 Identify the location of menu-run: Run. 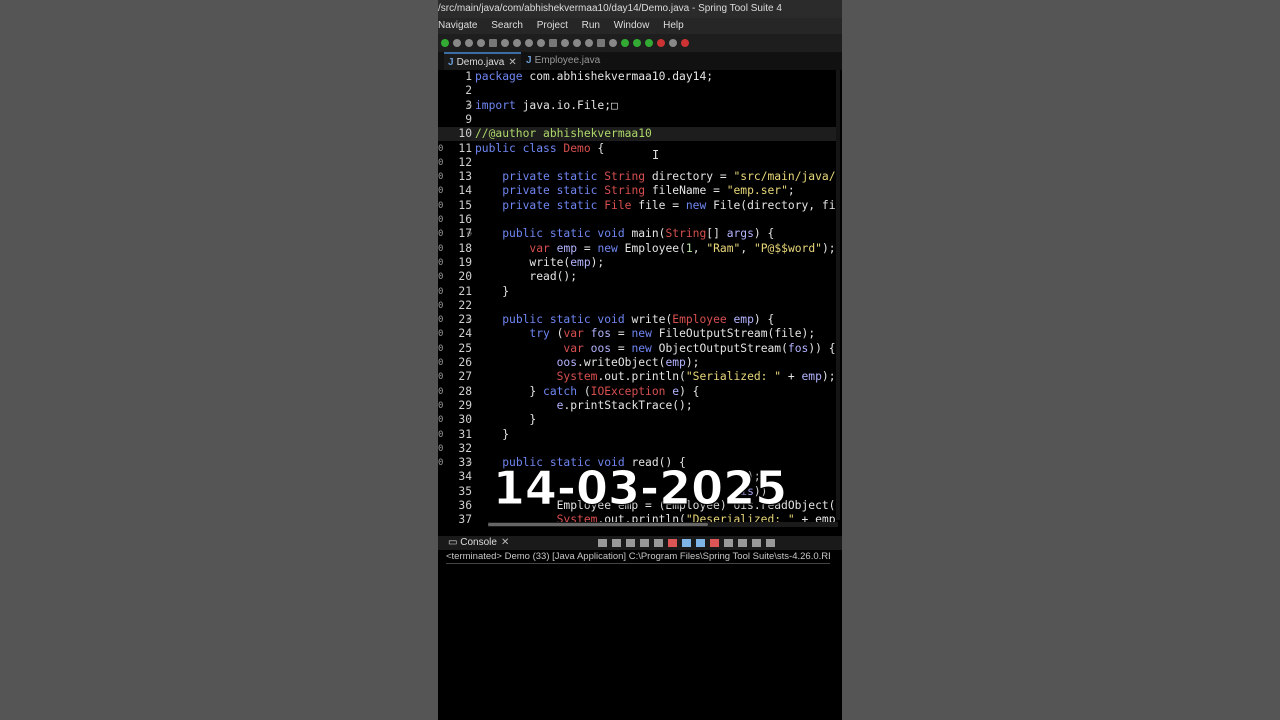
(591, 25).